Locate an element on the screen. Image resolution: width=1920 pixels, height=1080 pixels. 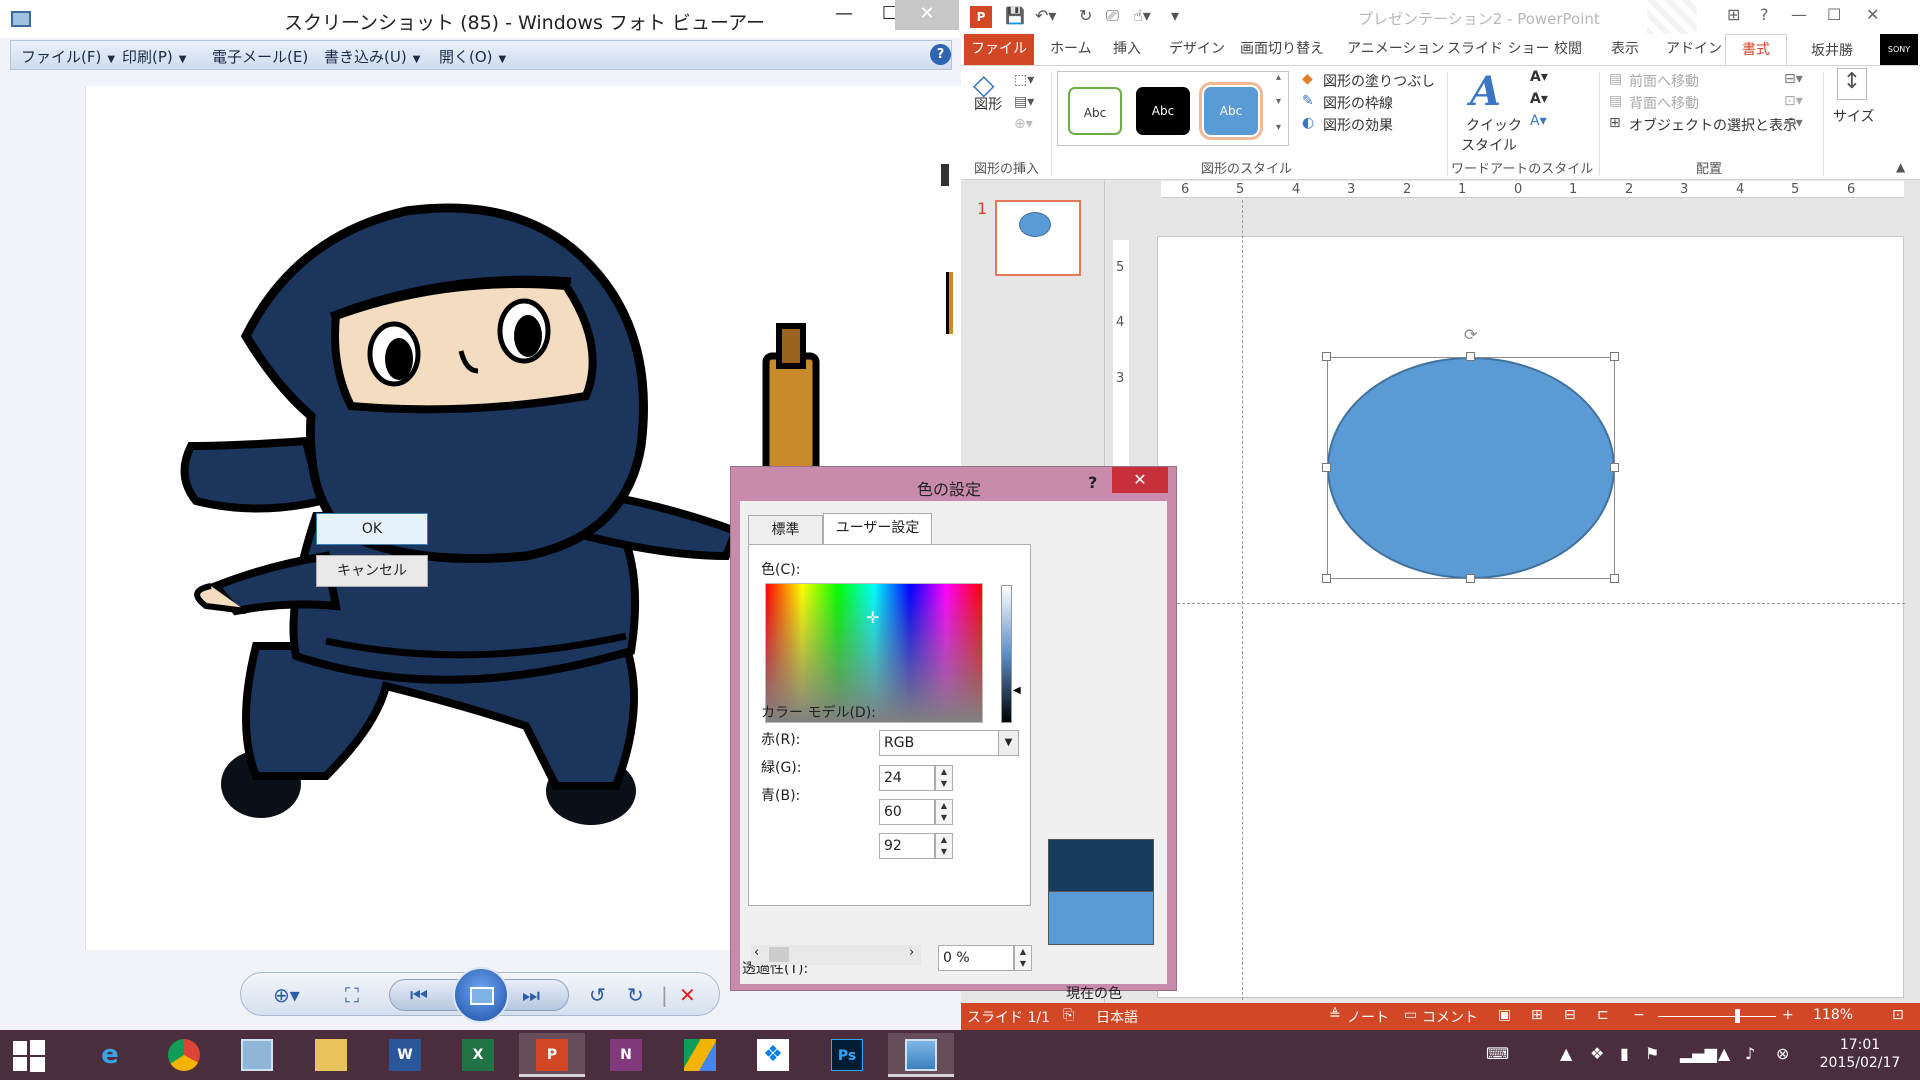
taskbar-powerpoint: P is located at coordinates (552, 1055).